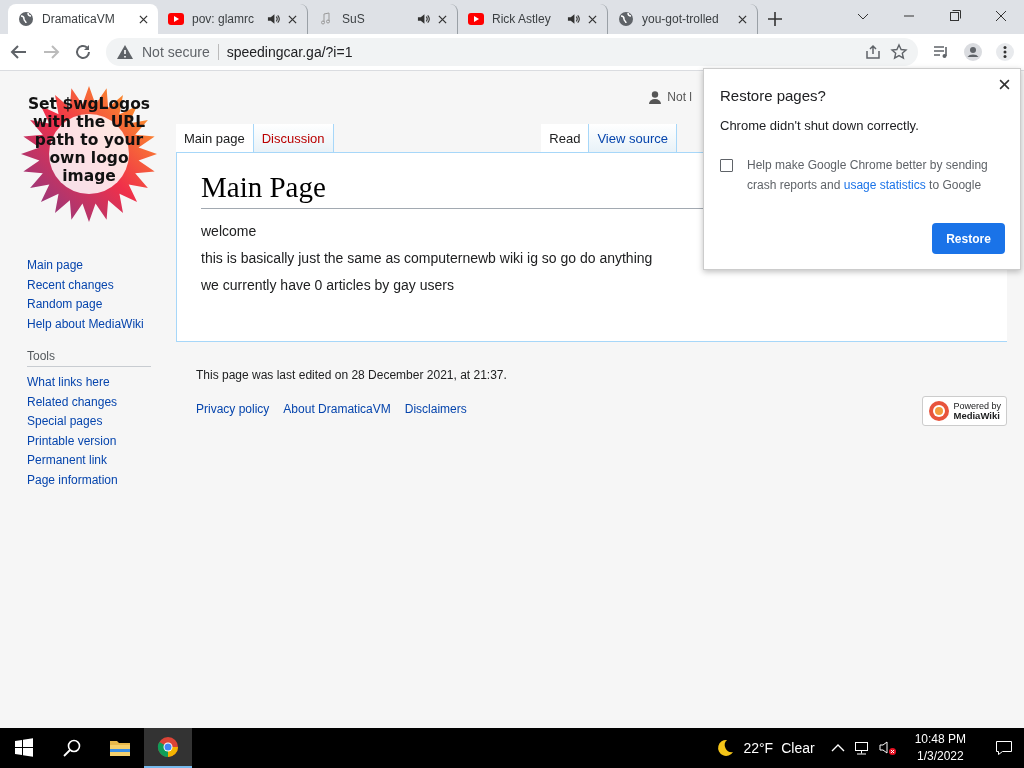 The image size is (1024, 768). Describe the element at coordinates (328, 285) in the screenshot. I see `paragraph: we currently have 0 articles by gay users` at that location.